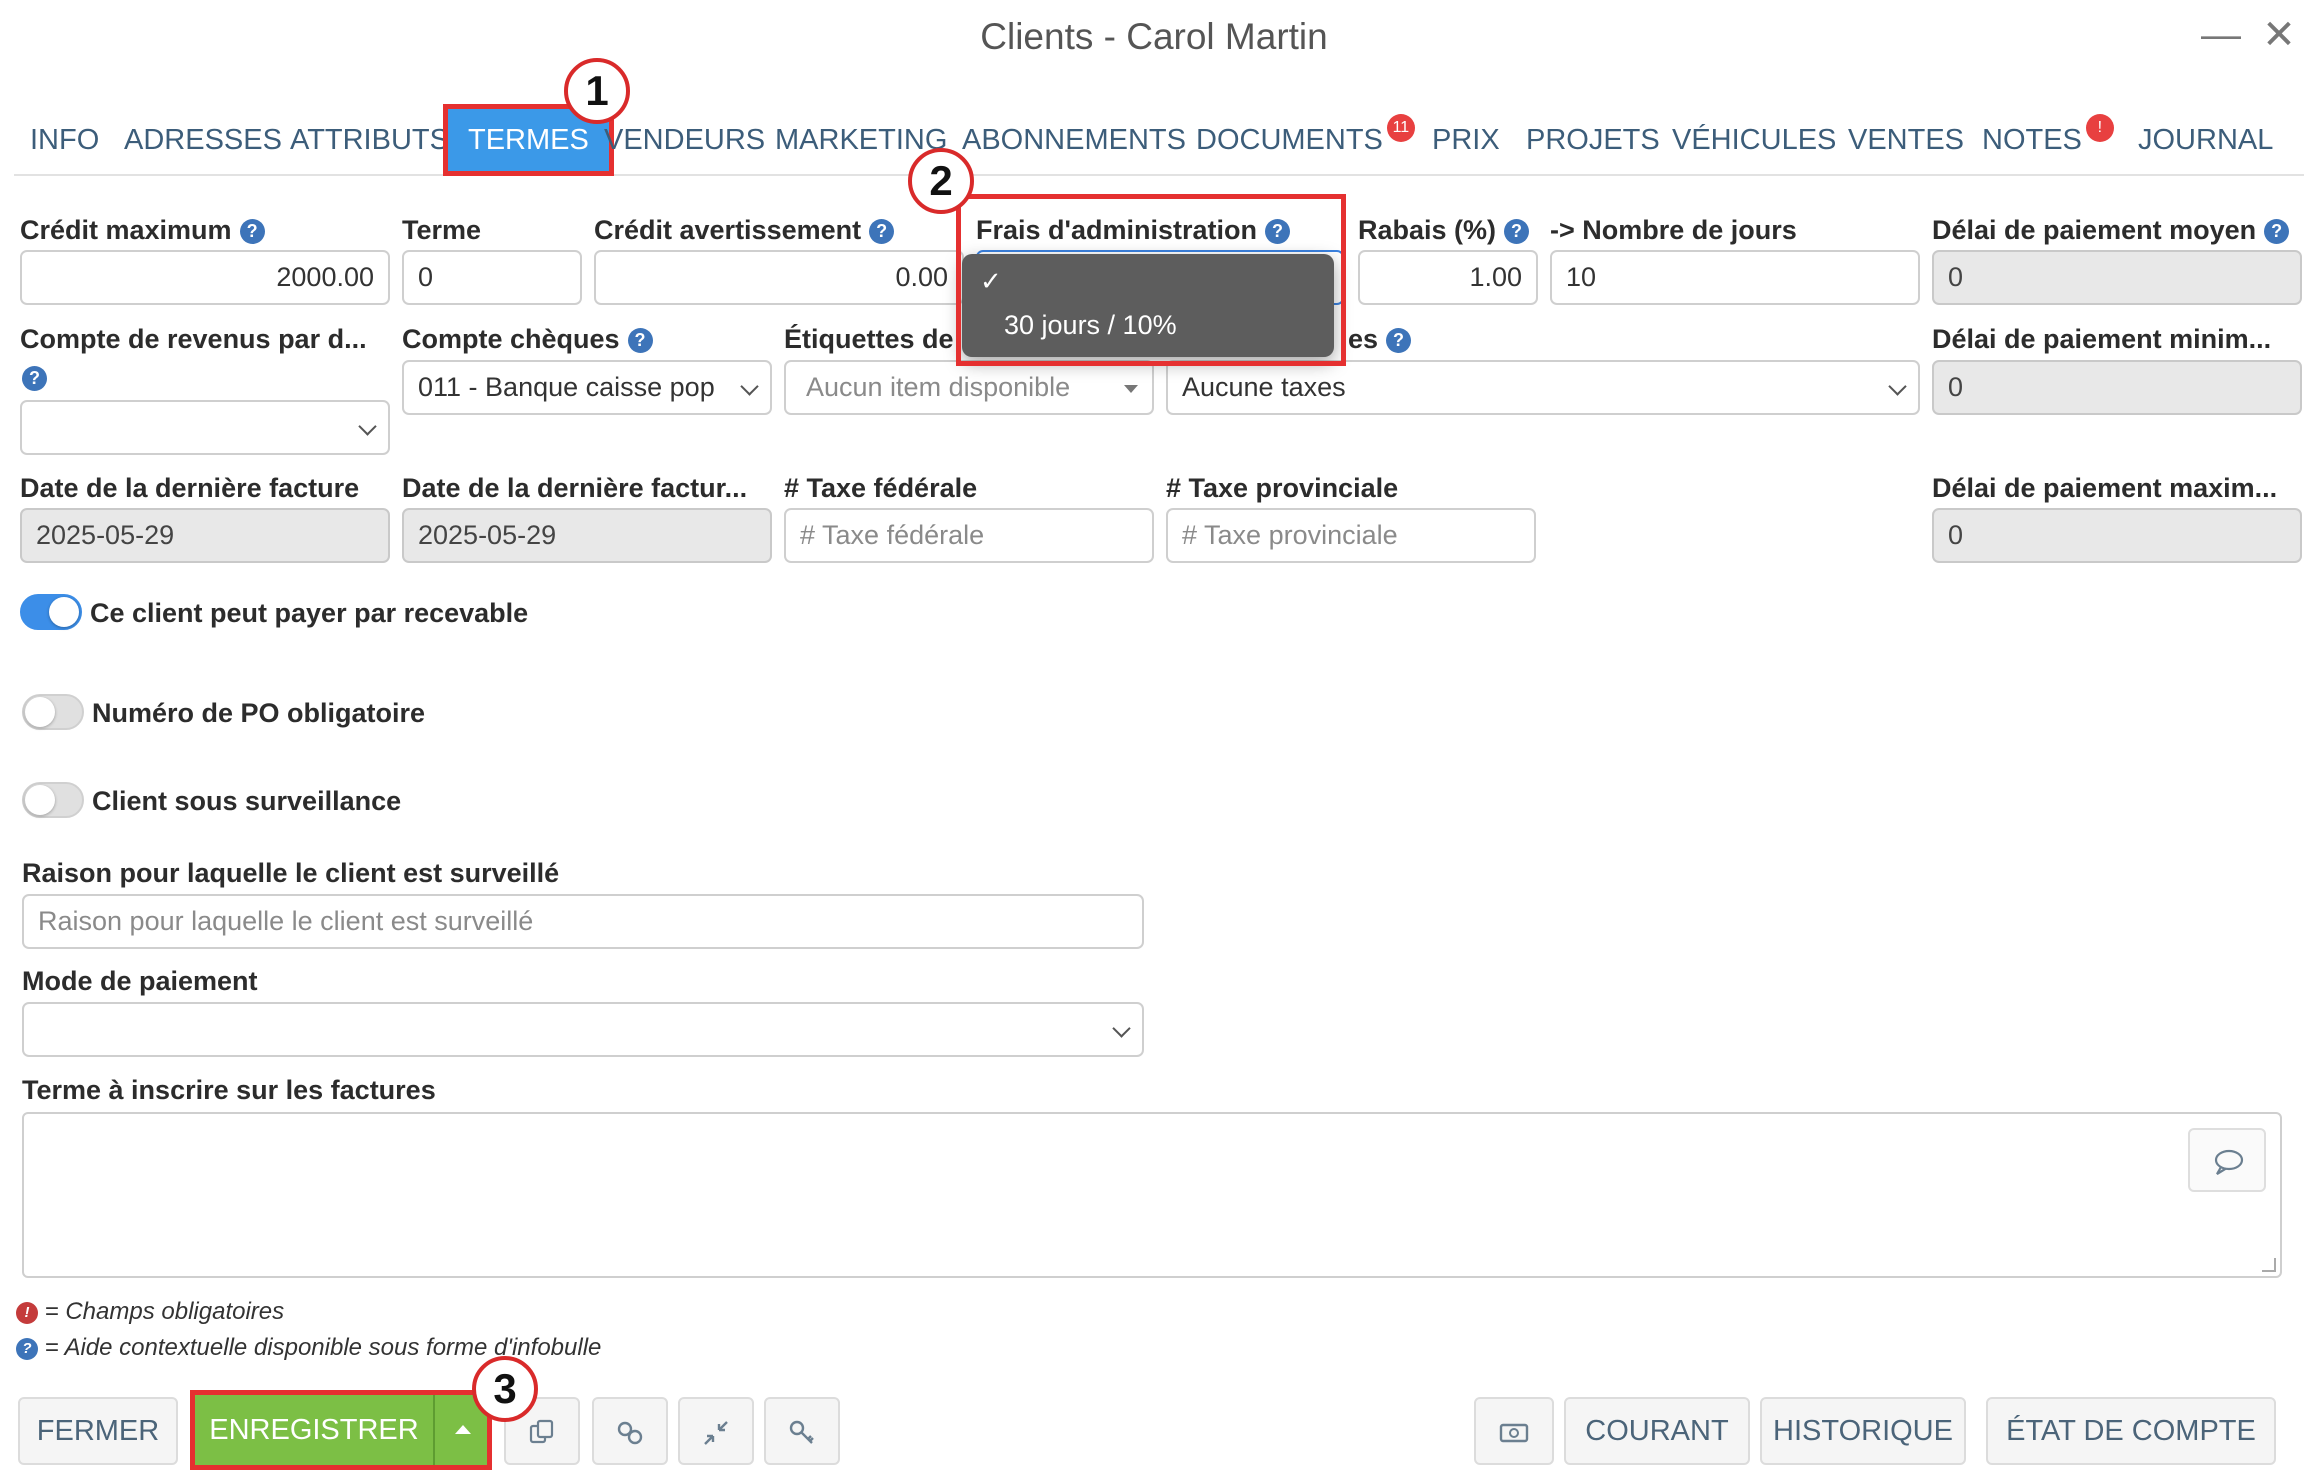  I want to click on enregistrer-button: ENREGISTRER, so click(314, 1430).